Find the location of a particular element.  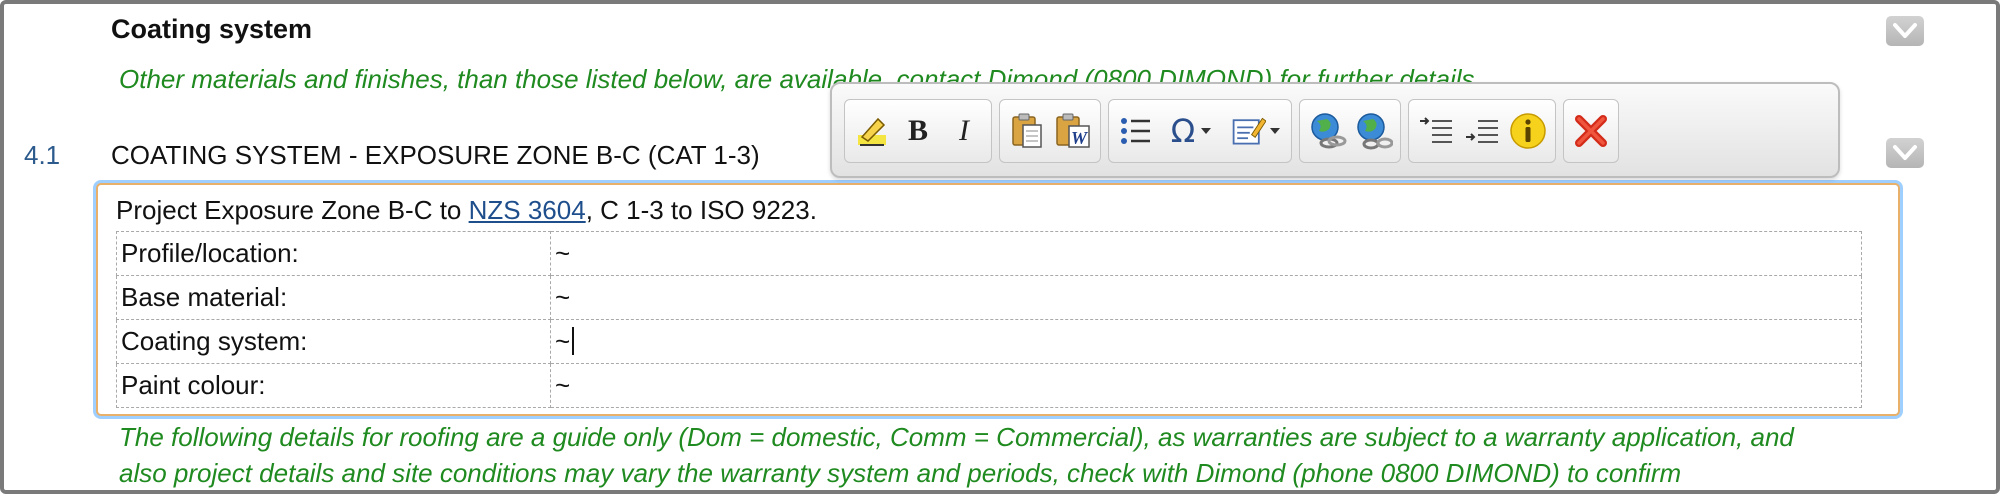

info-button is located at coordinates (1528, 131).